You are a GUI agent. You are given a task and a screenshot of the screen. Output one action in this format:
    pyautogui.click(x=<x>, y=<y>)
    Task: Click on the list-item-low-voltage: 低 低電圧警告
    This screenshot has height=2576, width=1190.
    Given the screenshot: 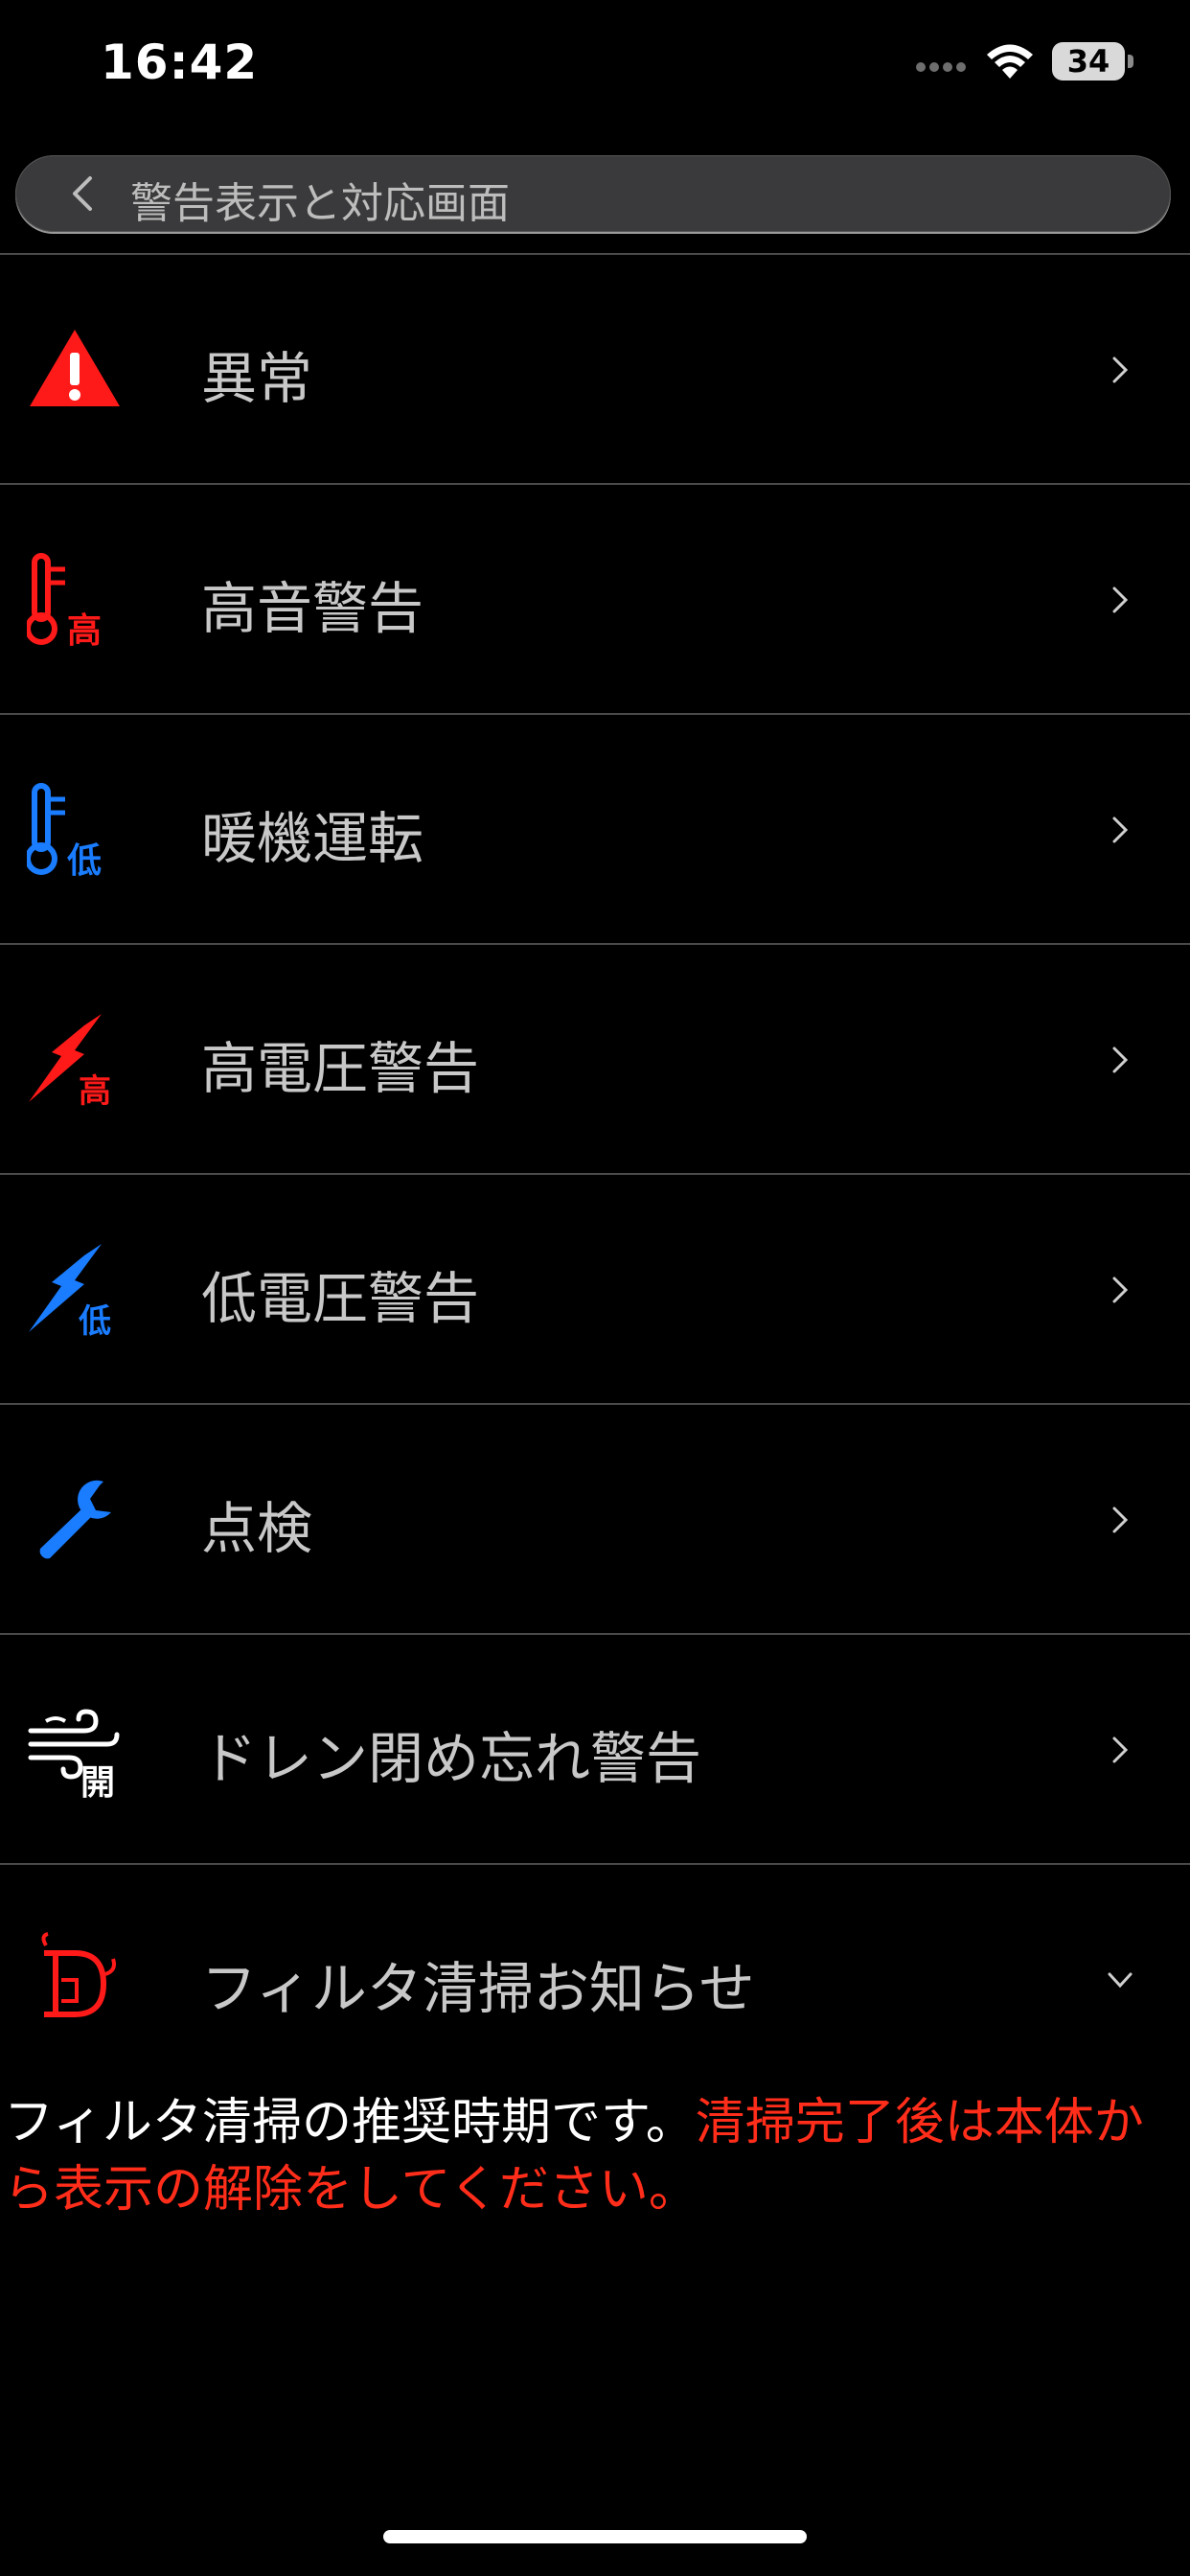 What is the action you would take?
    pyautogui.click(x=595, y=1288)
    